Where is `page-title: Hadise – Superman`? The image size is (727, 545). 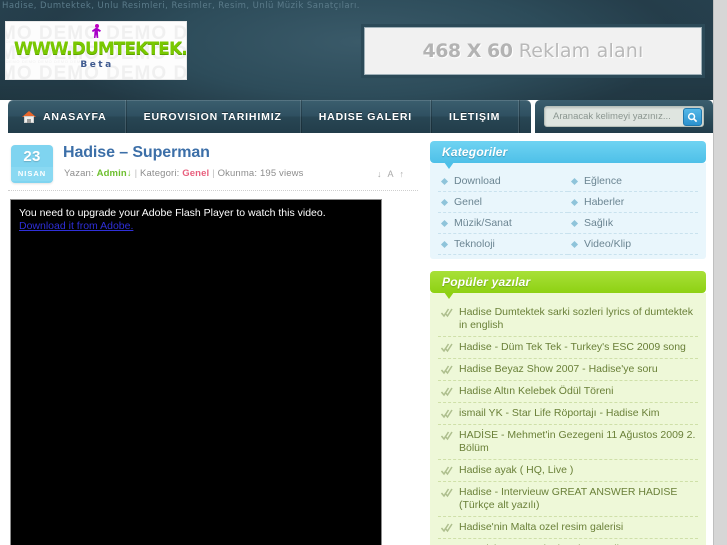
page-title: Hadise – Superman is located at coordinates (136, 153).